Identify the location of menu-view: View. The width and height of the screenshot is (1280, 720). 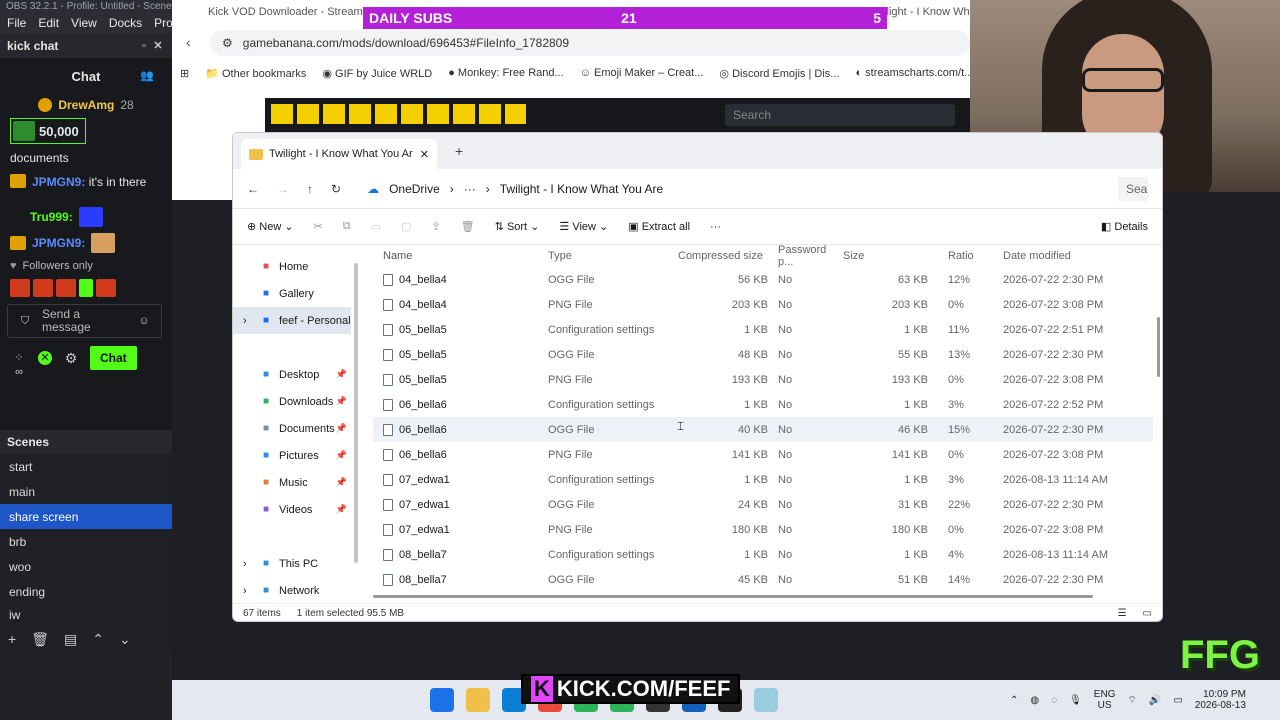
(84, 24).